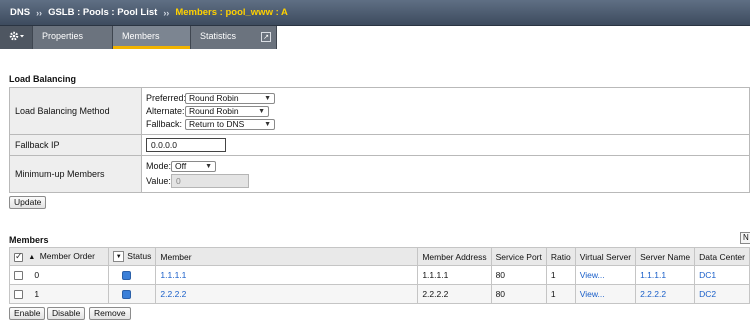 Image resolution: width=750 pixels, height=326 pixels. I want to click on disable-button: Disable, so click(66, 313).